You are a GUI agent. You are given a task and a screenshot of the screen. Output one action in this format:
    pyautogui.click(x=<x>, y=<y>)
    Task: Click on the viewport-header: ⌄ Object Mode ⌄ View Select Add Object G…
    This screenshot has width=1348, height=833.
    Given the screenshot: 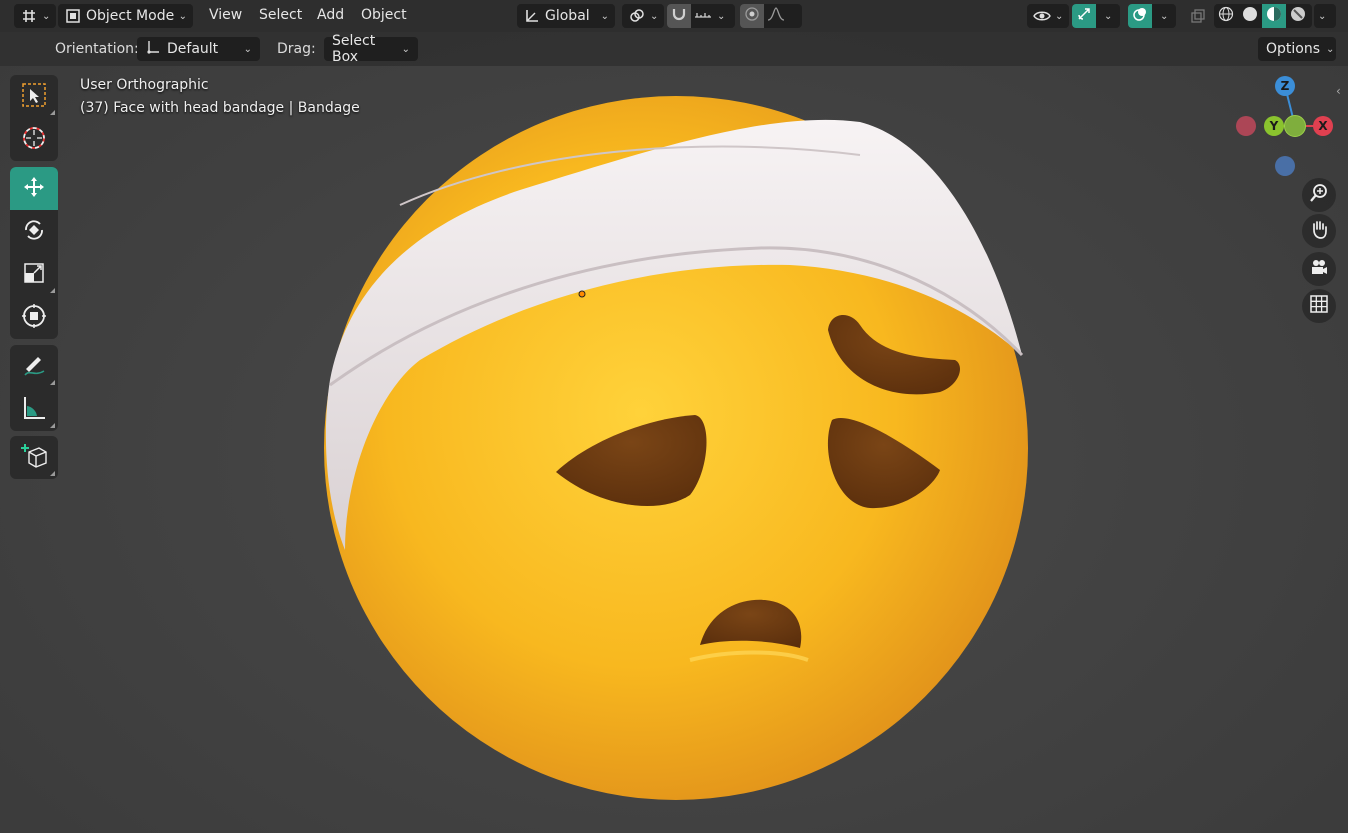 What is the action you would take?
    pyautogui.click(x=674, y=16)
    